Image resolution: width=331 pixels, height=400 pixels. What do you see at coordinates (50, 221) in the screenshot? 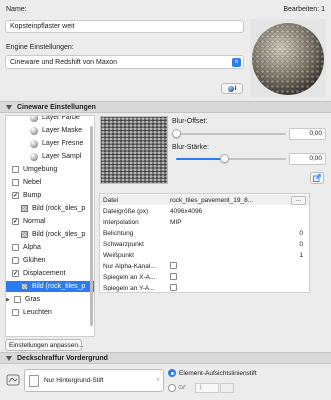
I see `tree-item: Normal` at bounding box center [50, 221].